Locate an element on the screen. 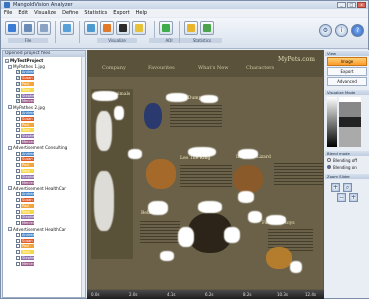 The image size is (369, 299). open-project-button is located at coordinates (12, 28).